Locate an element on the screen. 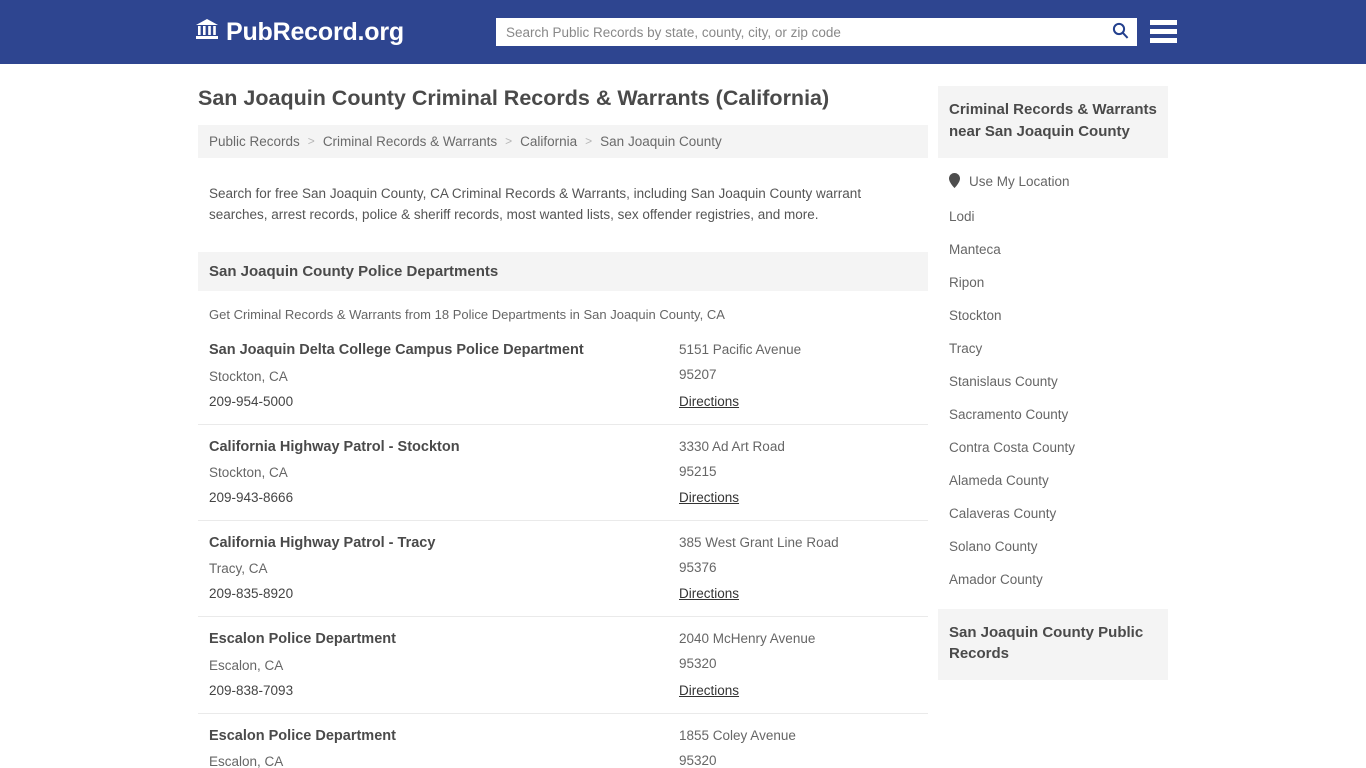 This screenshot has width=1366, height=768. sidebar-item-place: Tracy is located at coordinates (1053, 348).